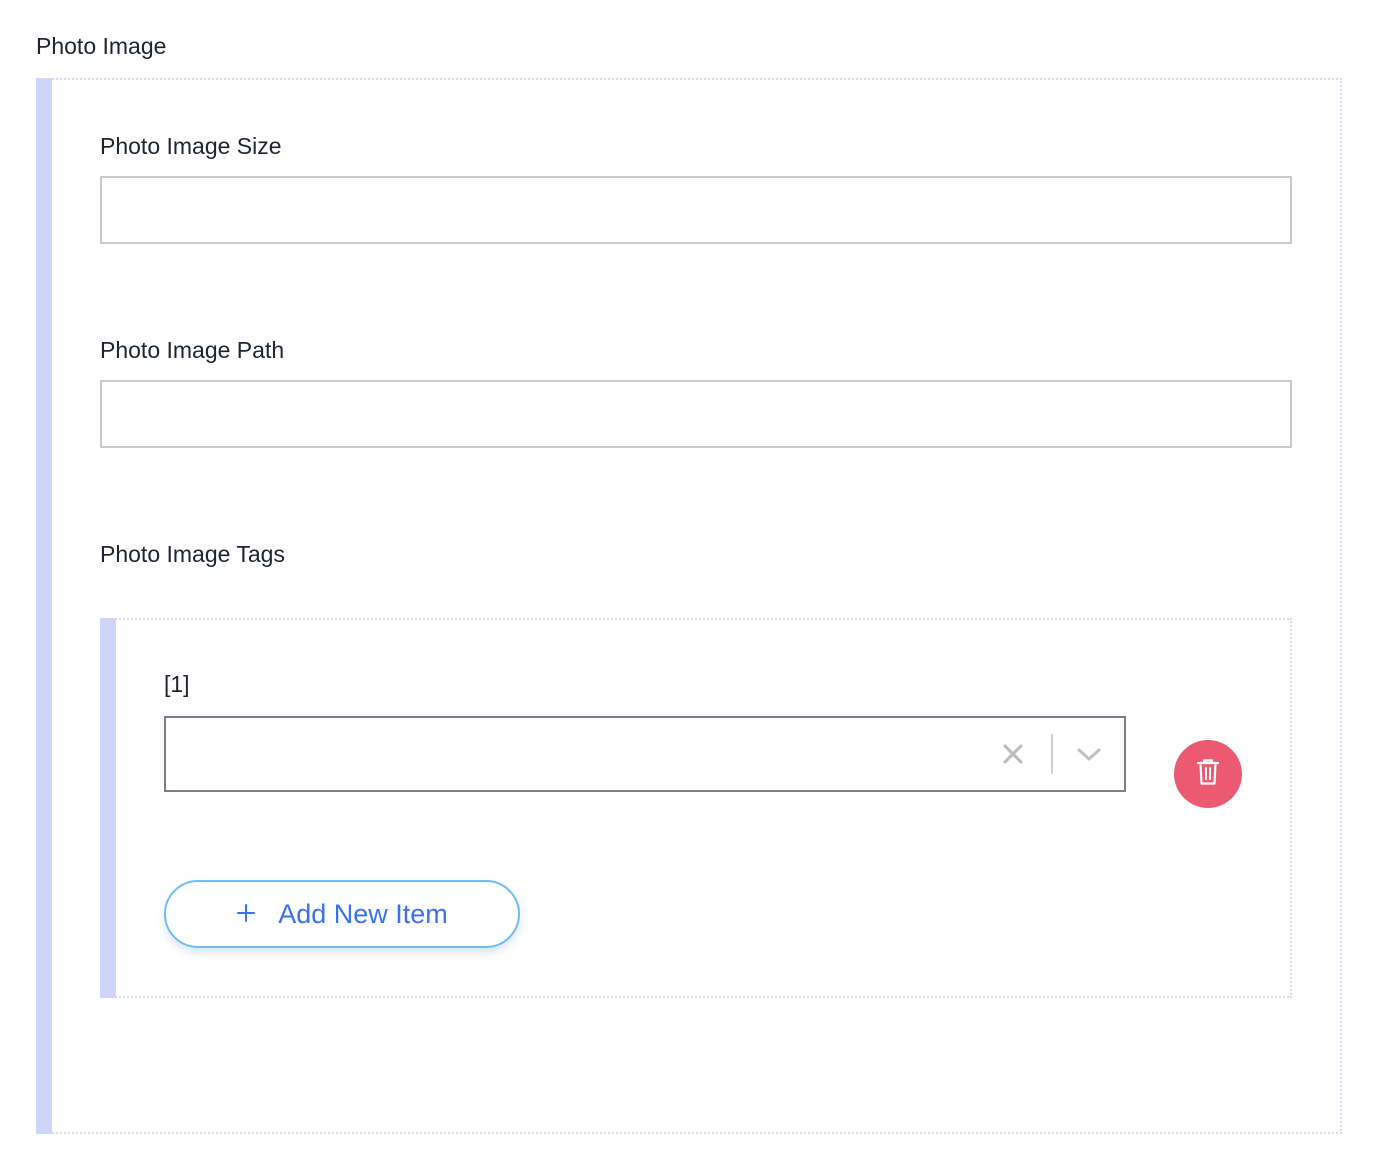  Describe the element at coordinates (246, 914) in the screenshot. I see `plus-icon` at that location.